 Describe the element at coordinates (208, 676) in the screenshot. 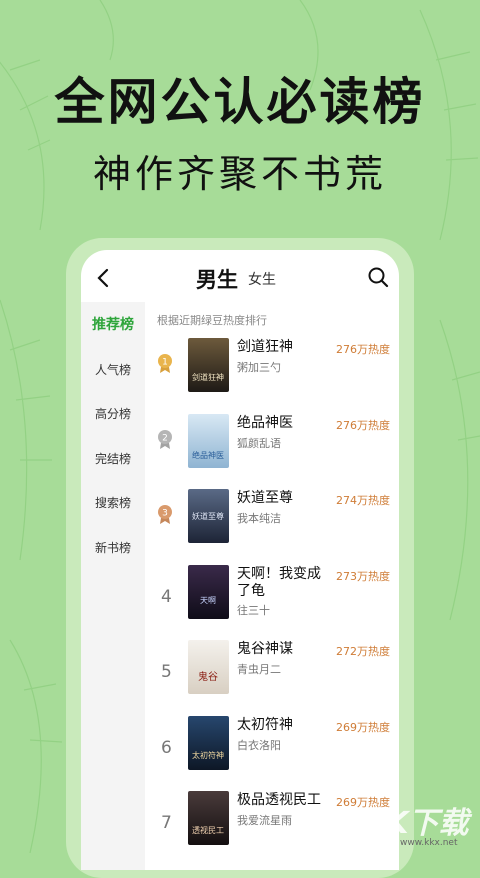

I see `svg-text: 鬼谷` at that location.